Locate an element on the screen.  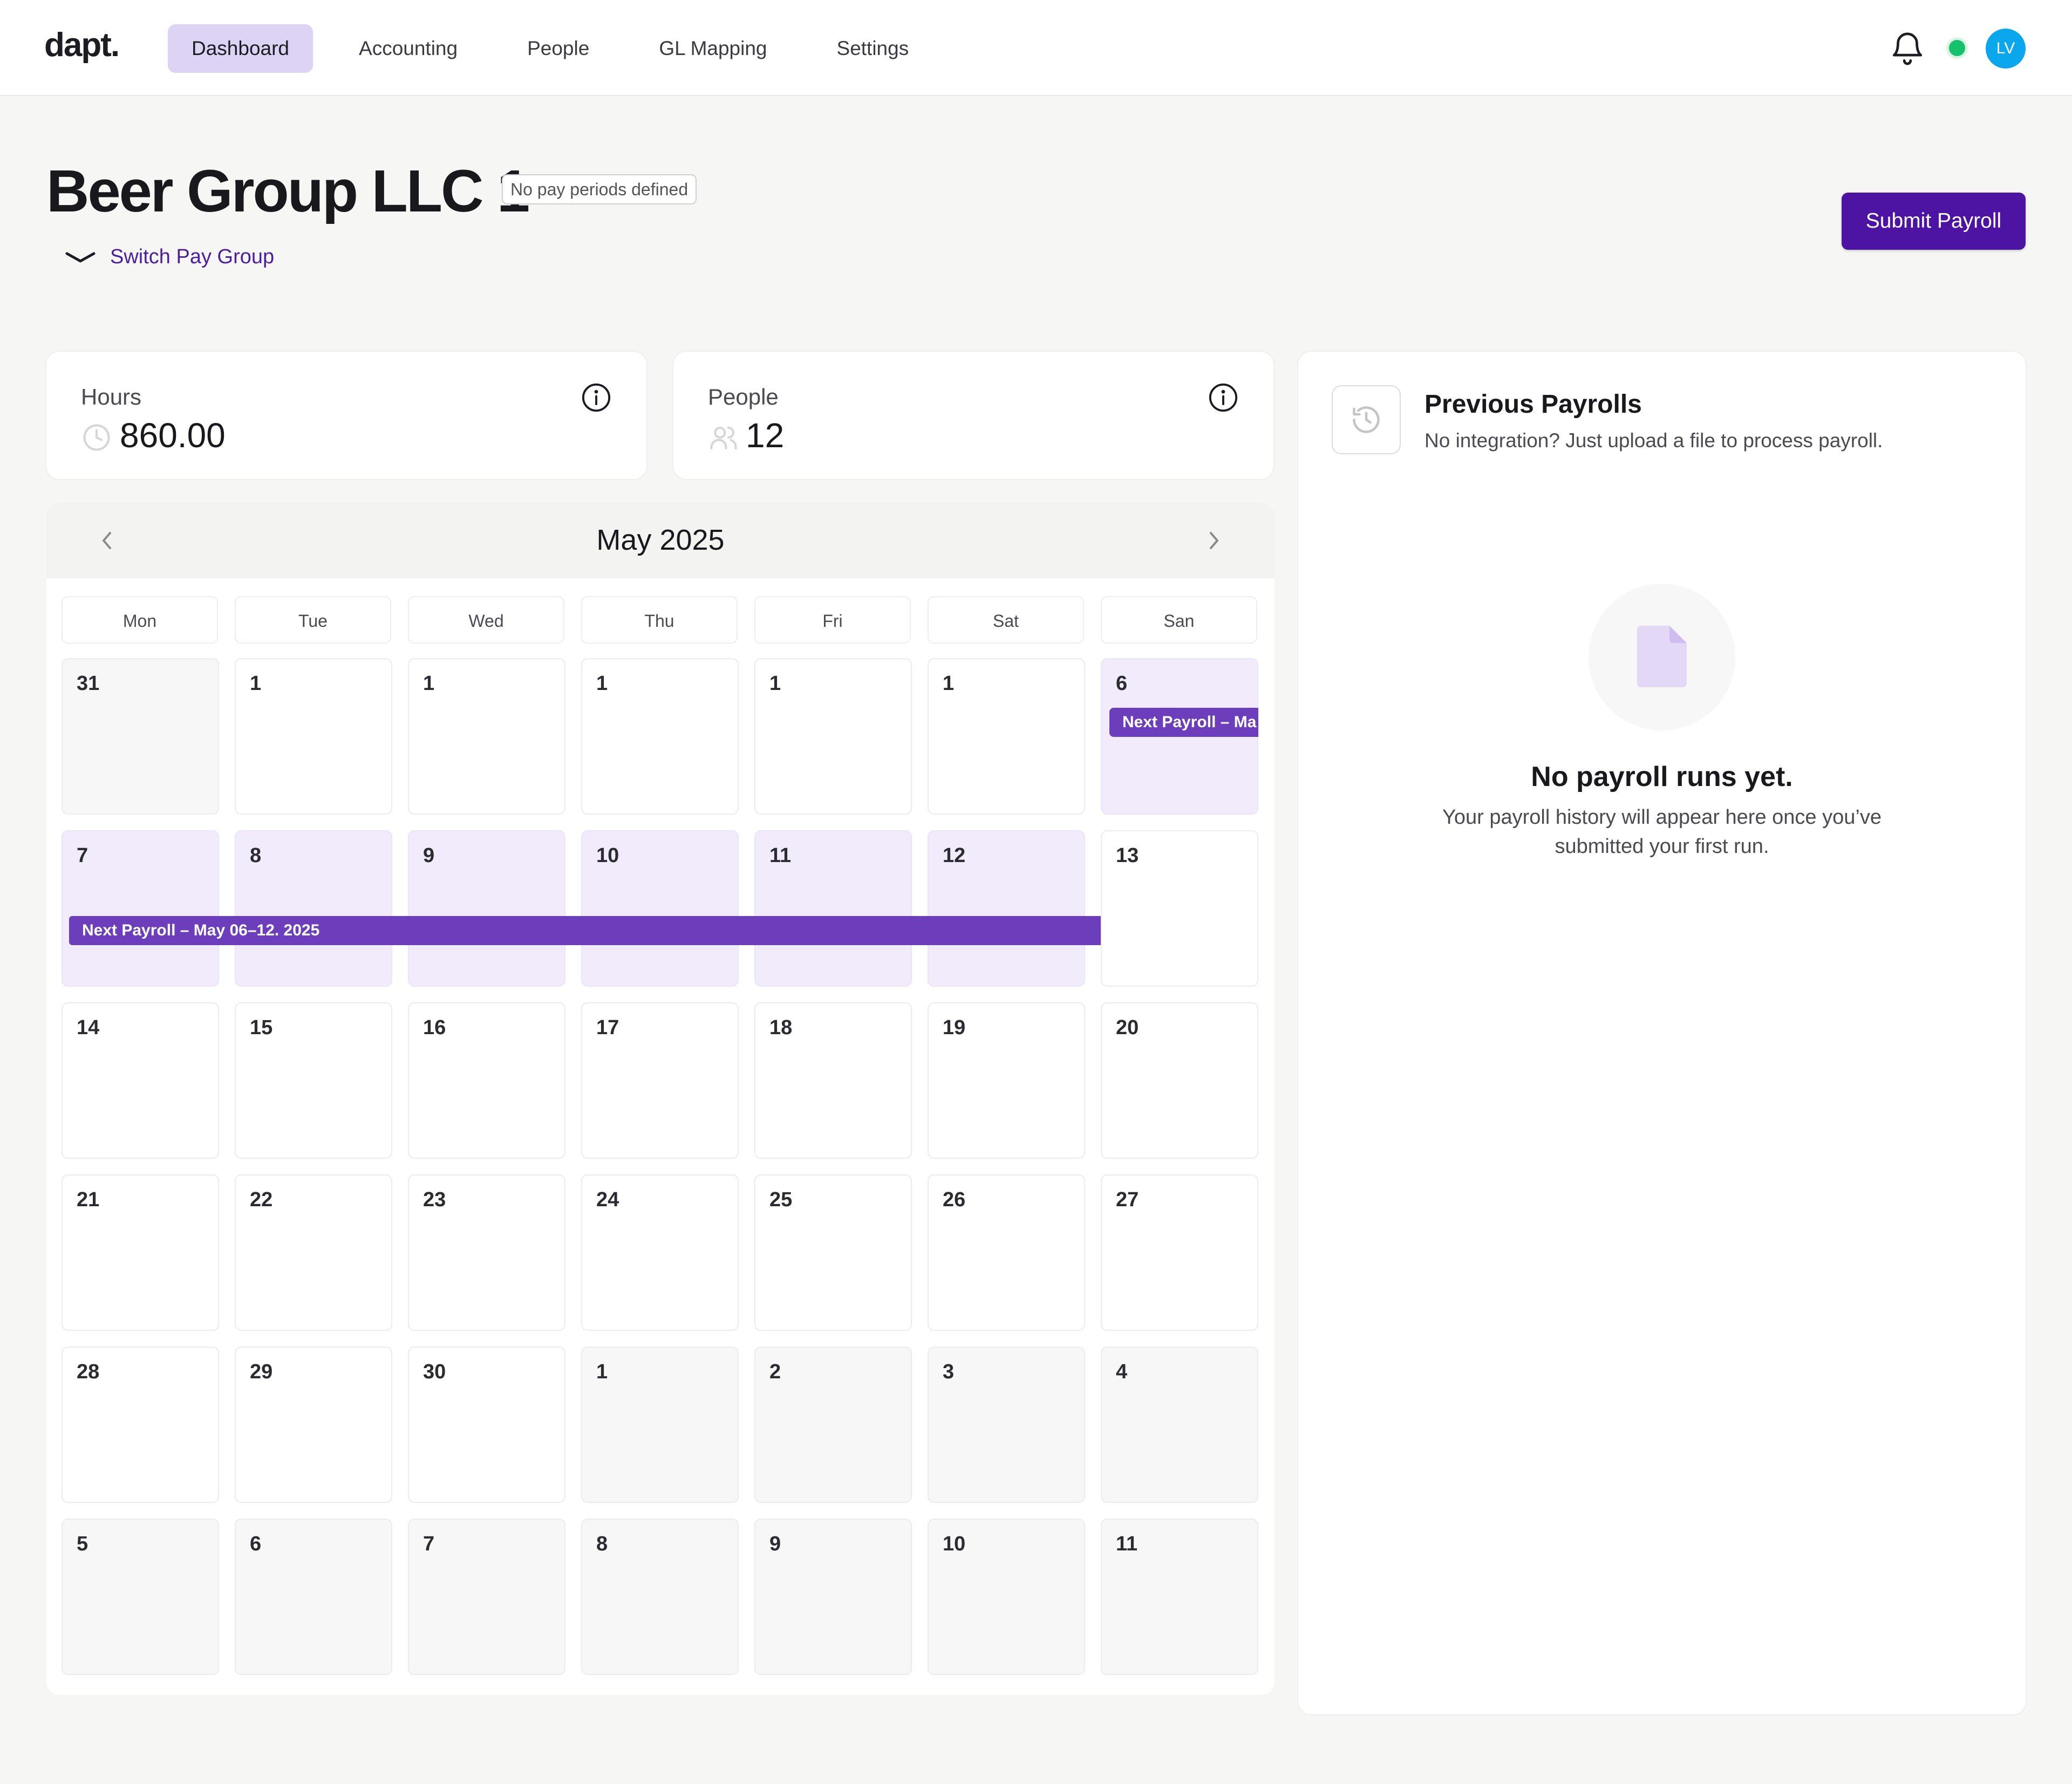
nav-item-people: People is located at coordinates (558, 48).